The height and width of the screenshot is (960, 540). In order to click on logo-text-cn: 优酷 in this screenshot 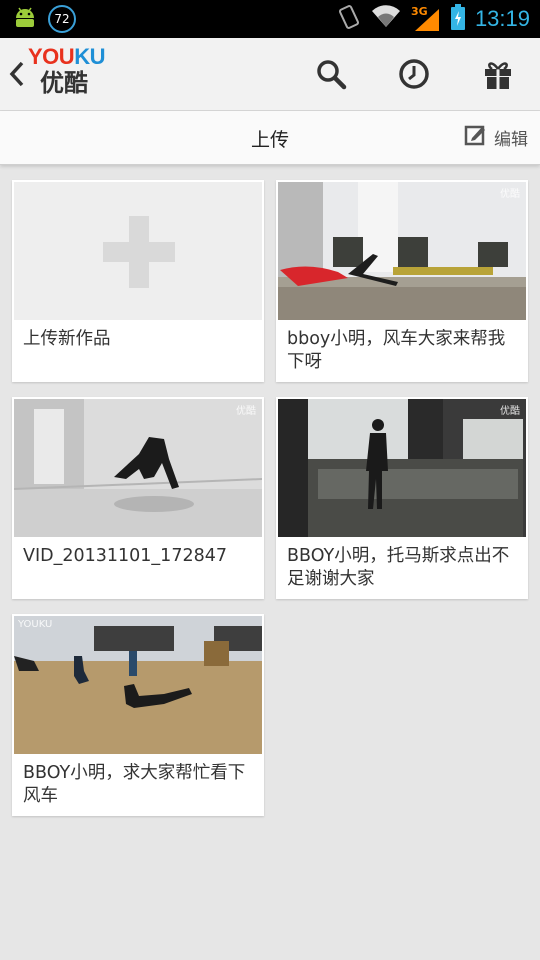, I will do `click(64, 83)`.